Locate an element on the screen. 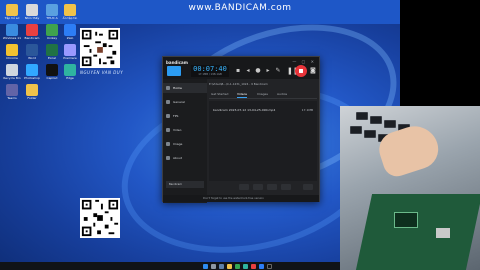 The width and height of the screenshot is (480, 270). chip is located at coordinates (406, 220).